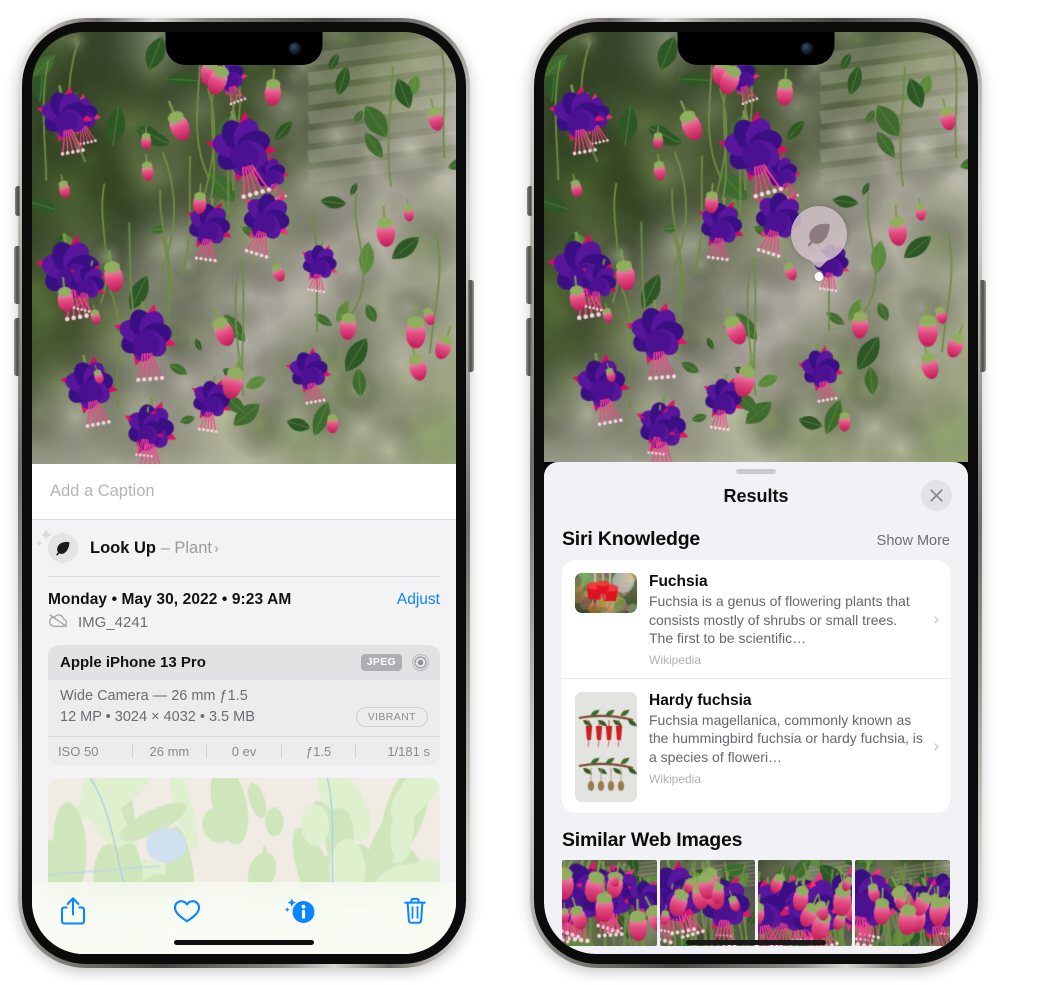  I want to click on specs-row: 12 MP • 3024 × 4032 • 3.5 MB VIBRANT, so click(244, 716).